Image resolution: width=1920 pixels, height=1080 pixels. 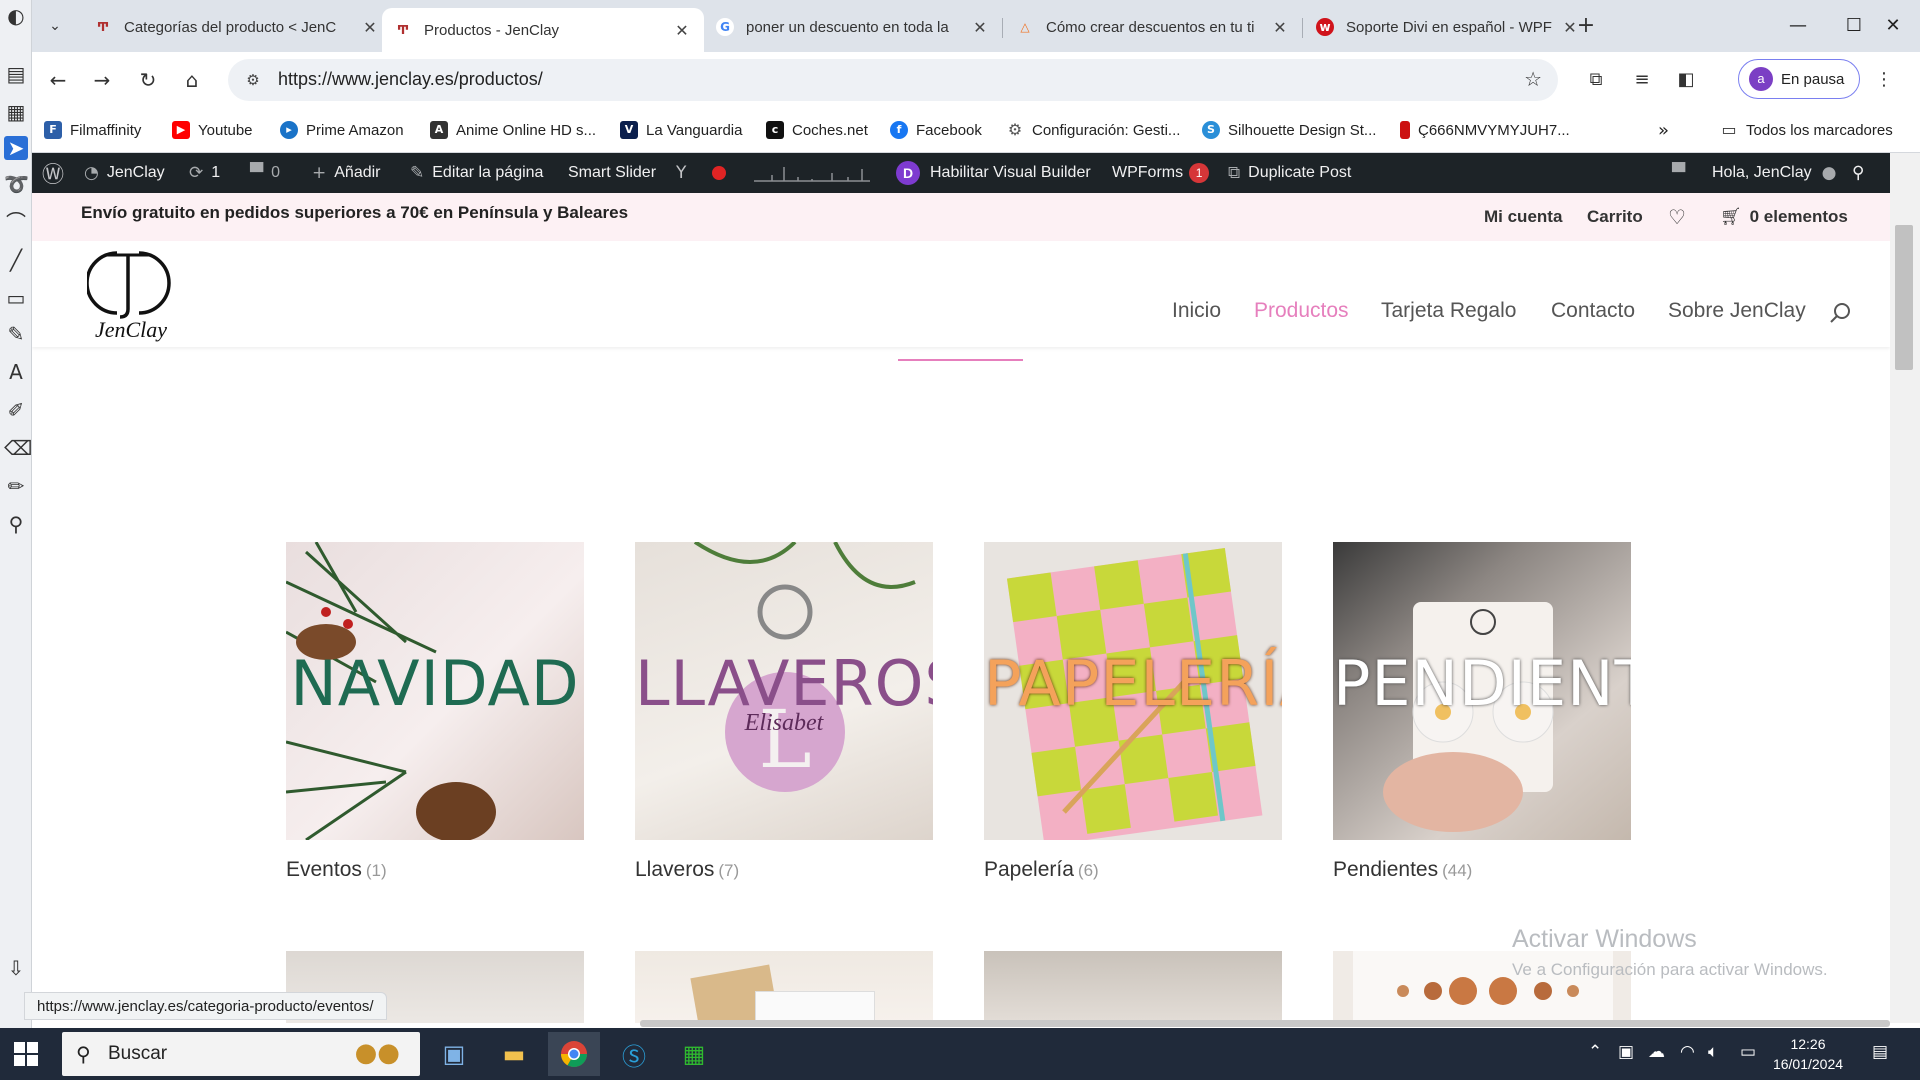 What do you see at coordinates (1663, 130) in the screenshot?
I see `bookmarks-overflow-chevron-icon: »` at bounding box center [1663, 130].